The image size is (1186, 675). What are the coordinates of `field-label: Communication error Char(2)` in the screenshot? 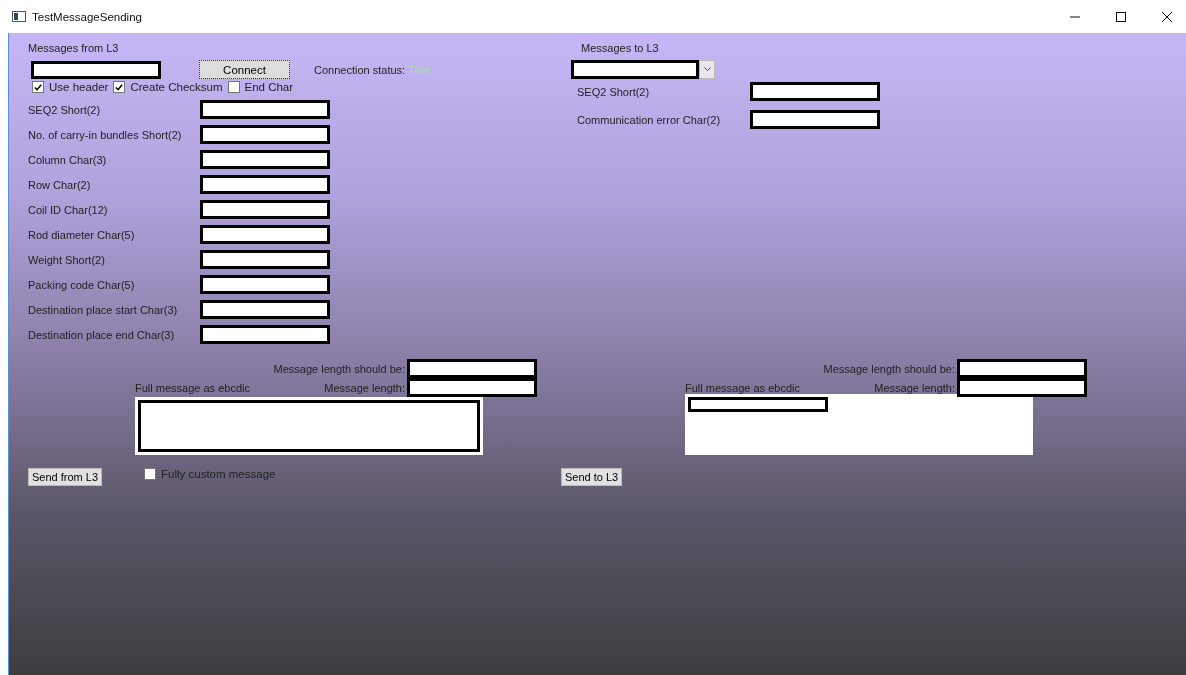 It's located at (649, 119).